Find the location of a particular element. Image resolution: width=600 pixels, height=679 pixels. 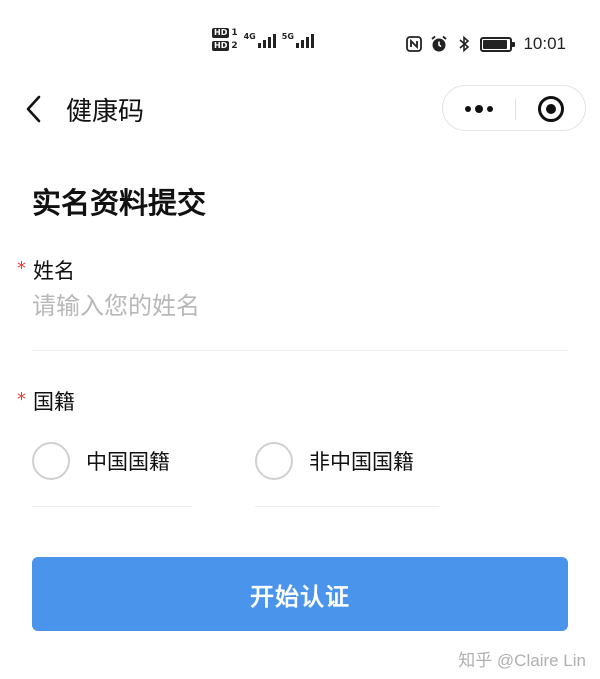

hd-badge-sim2: HD 2 is located at coordinates (225, 46).